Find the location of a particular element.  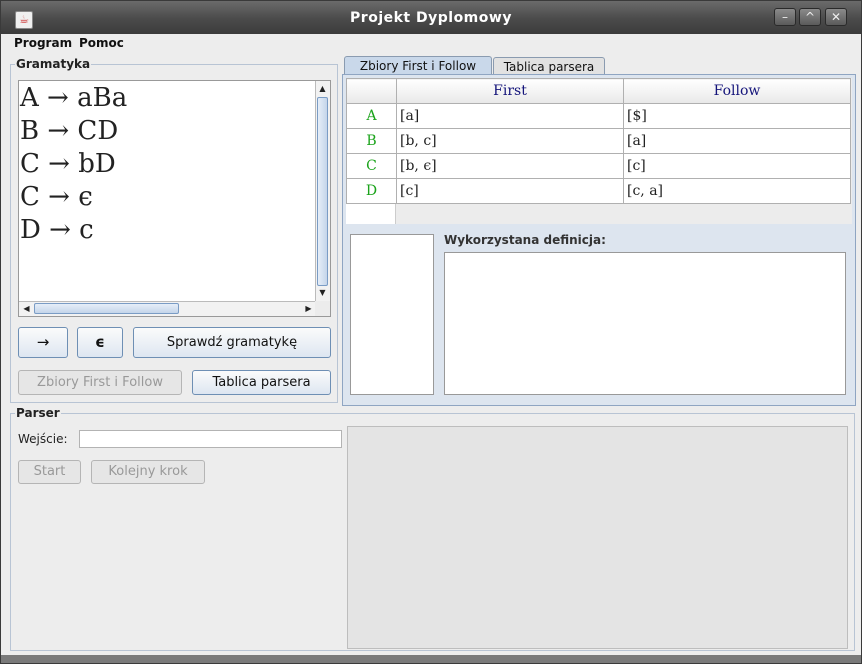

nonterminal-cell: C is located at coordinates (371, 166).